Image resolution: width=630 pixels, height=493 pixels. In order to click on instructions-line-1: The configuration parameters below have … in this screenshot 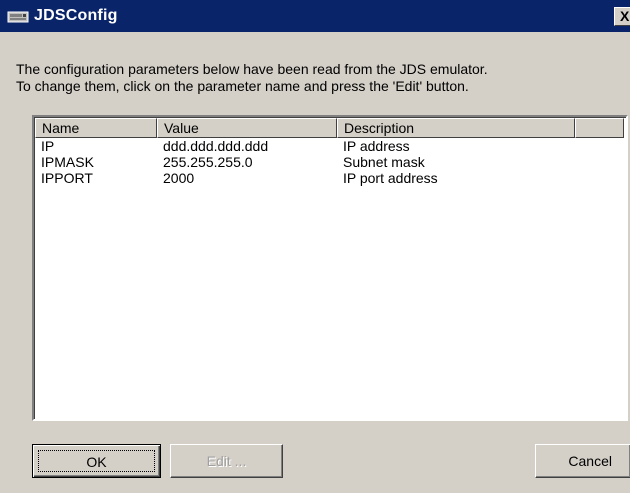, I will do `click(252, 69)`.